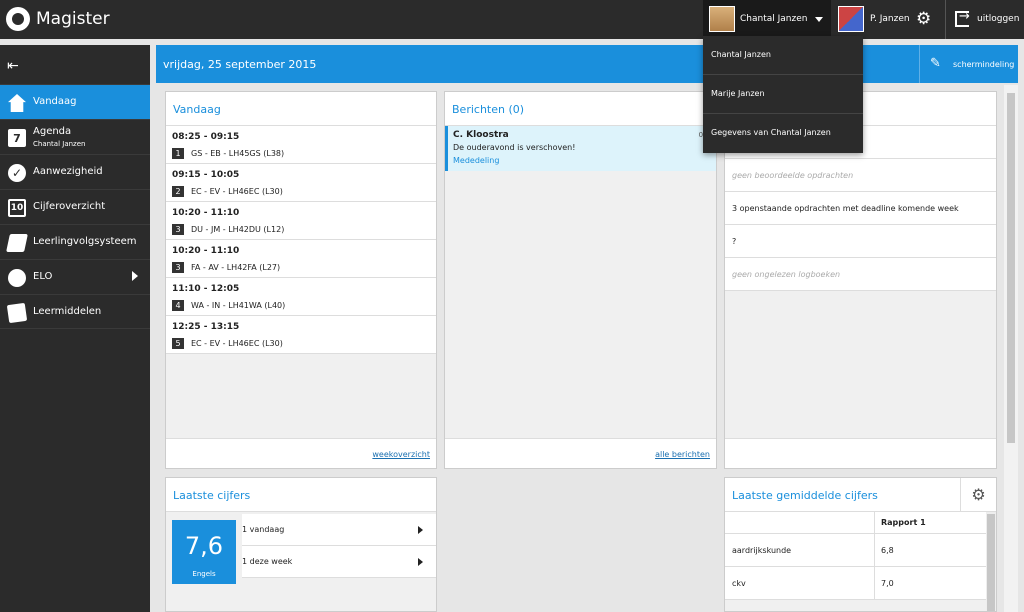 This screenshot has height=612, width=1024. Describe the element at coordinates (178, 343) in the screenshot. I see `lesson-hour-badge: 5` at that location.